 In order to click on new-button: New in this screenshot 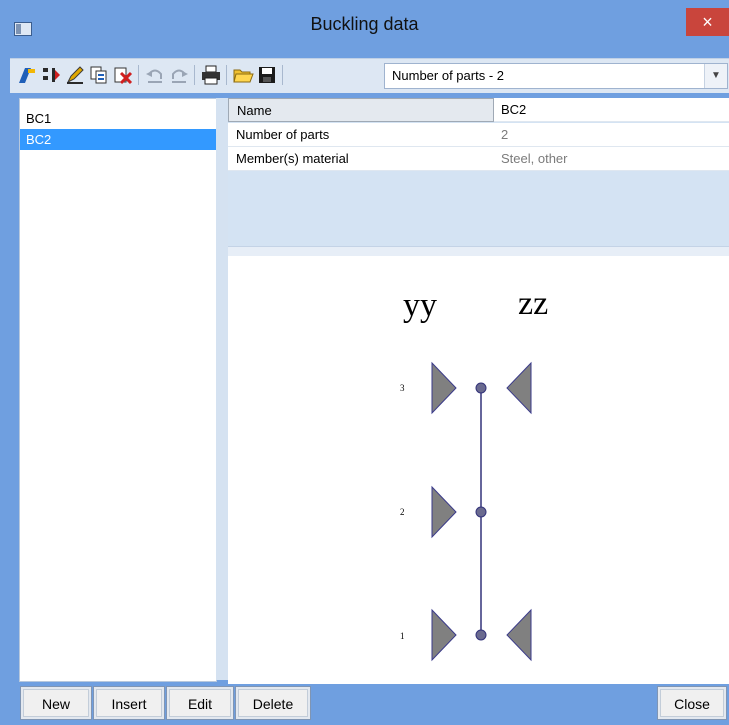, I will do `click(56, 703)`.